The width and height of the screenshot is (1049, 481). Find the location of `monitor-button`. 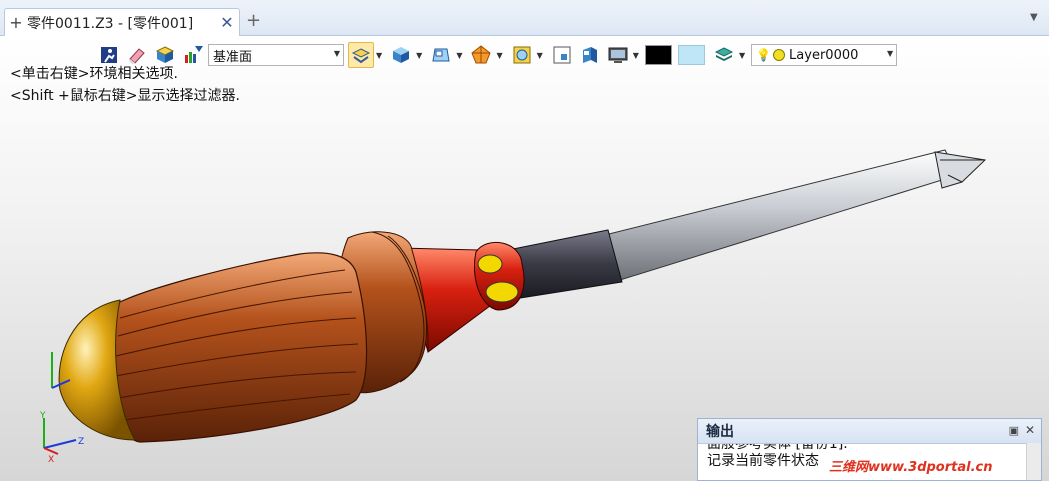

monitor-button is located at coordinates (618, 55).